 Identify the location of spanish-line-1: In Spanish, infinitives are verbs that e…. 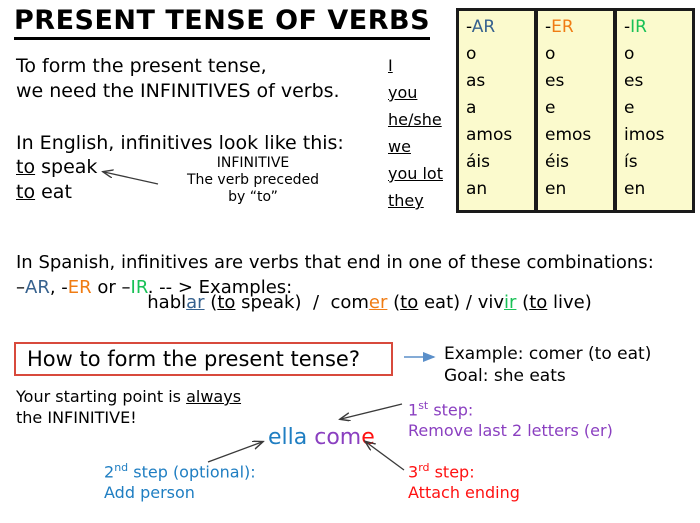
(335, 262).